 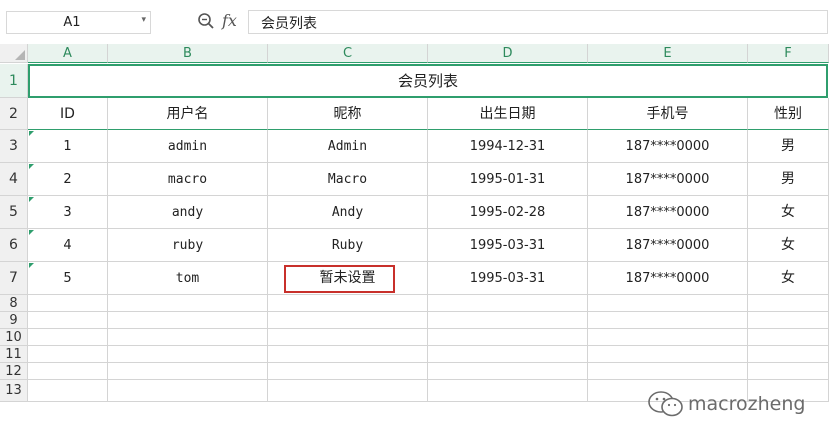 What do you see at coordinates (508, 53) in the screenshot?
I see `column-header-d: D` at bounding box center [508, 53].